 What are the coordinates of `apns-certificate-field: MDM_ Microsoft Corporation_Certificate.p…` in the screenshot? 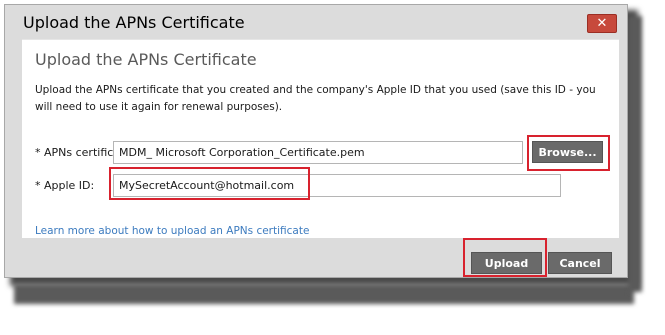 It's located at (318, 152).